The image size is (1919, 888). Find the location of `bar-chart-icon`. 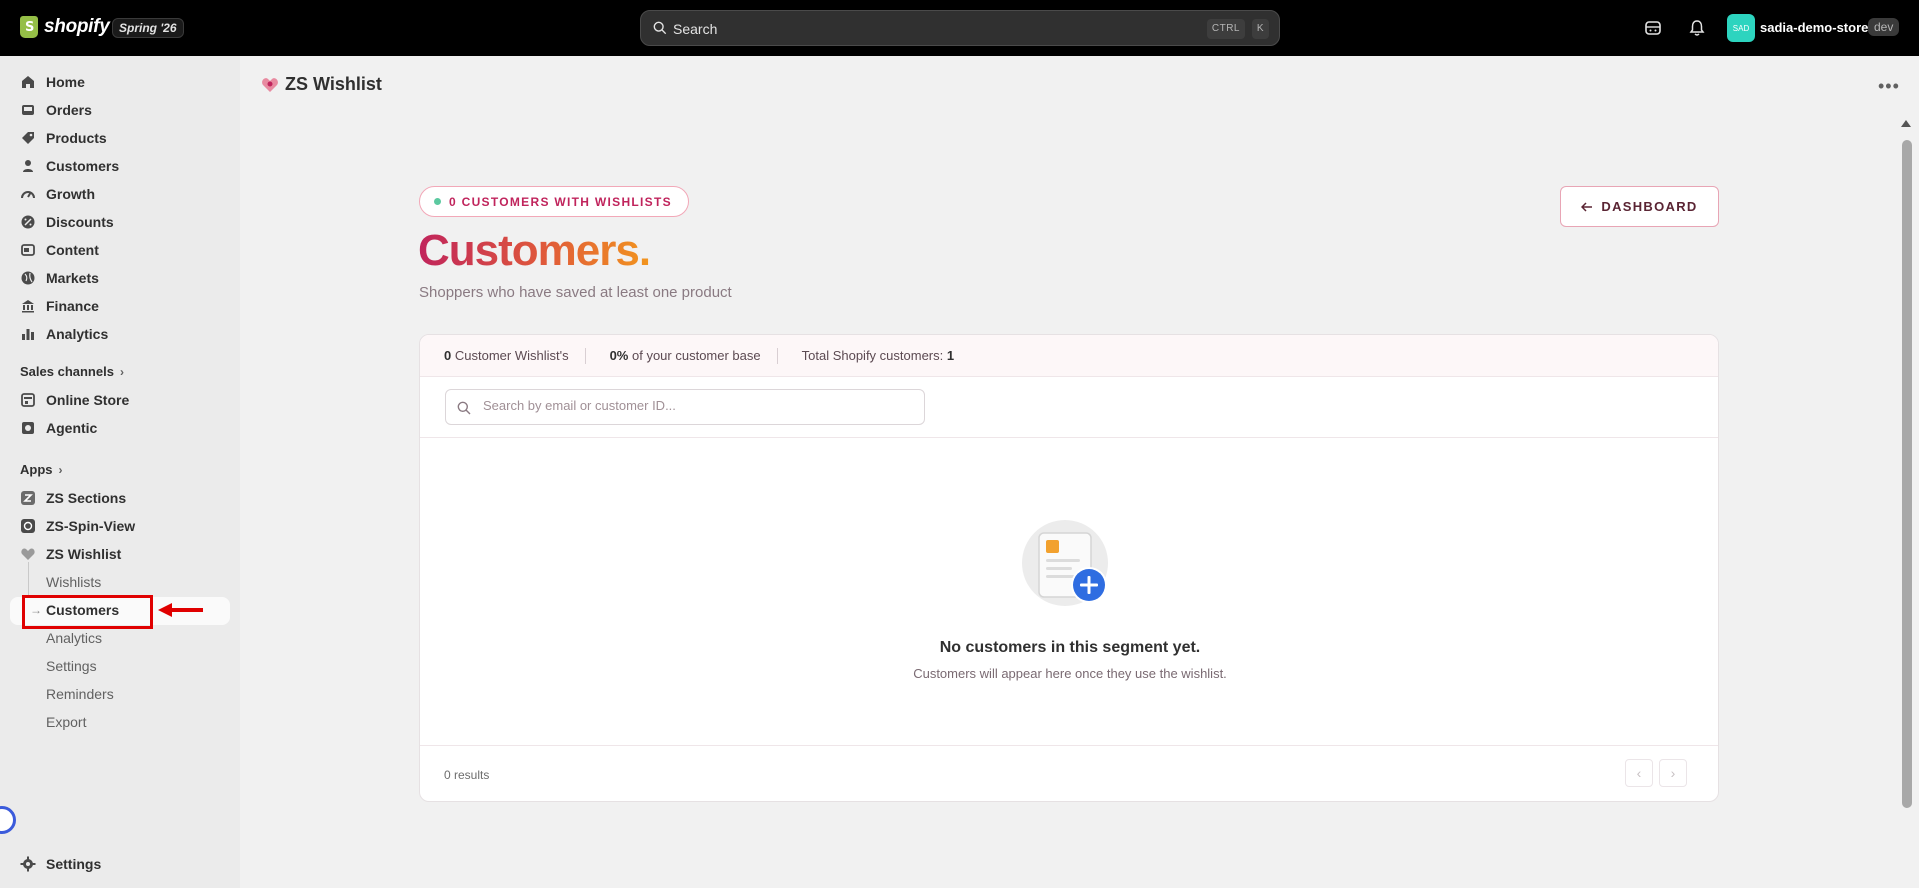

bar-chart-icon is located at coordinates (28, 334).